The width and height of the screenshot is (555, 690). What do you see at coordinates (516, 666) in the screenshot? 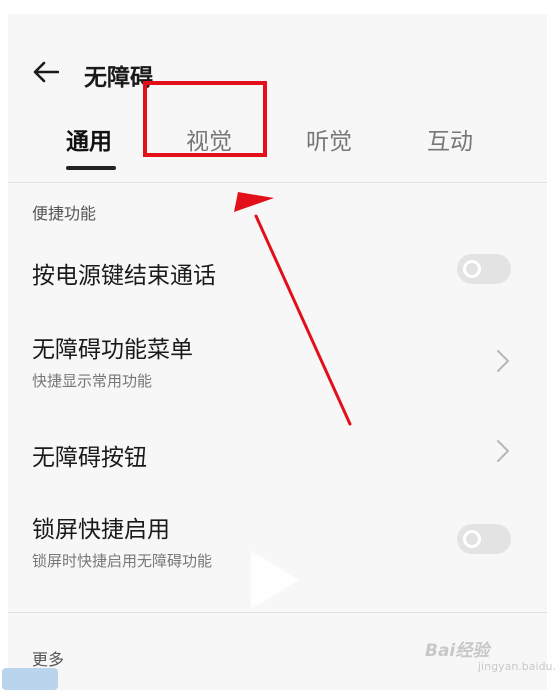
I see `watermark-url: jingyan.baidu.com` at bounding box center [516, 666].